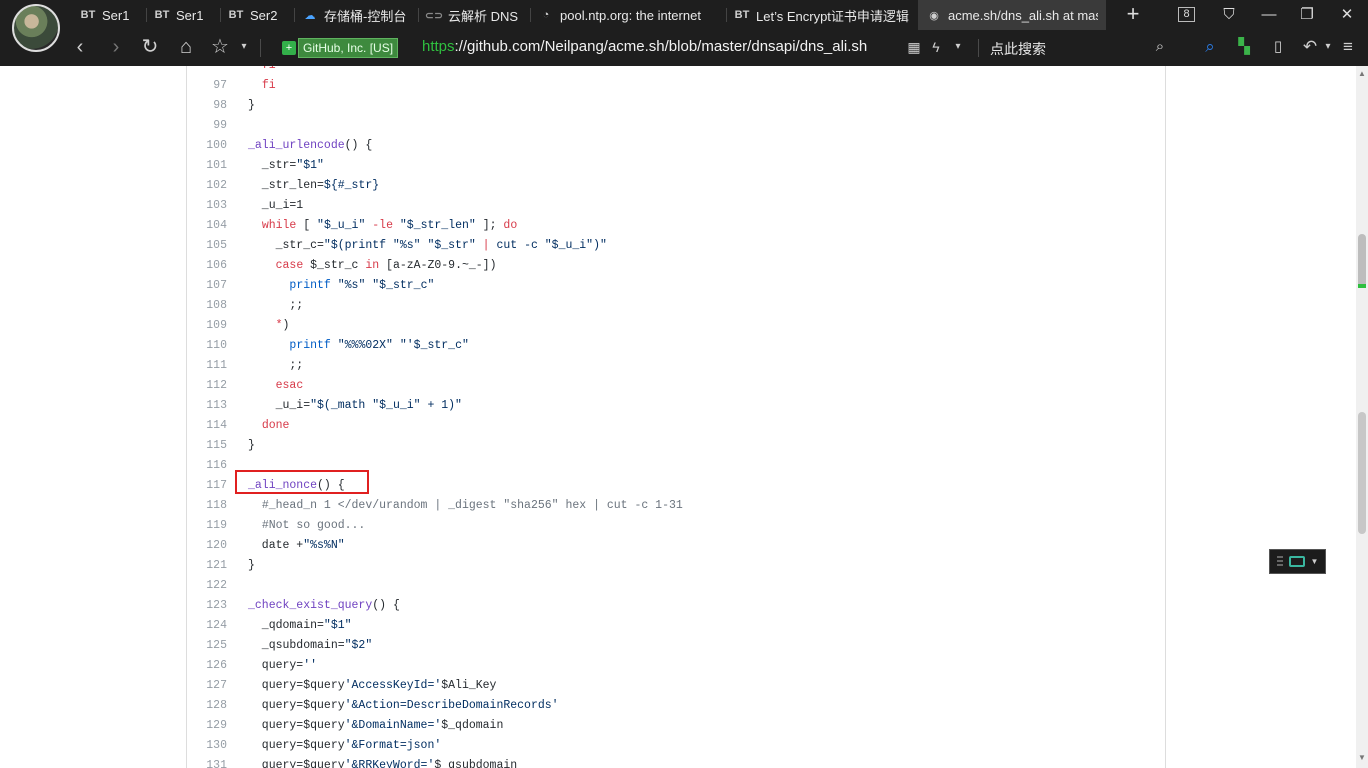 The height and width of the screenshot is (768, 1368). Describe the element at coordinates (676, 446) in the screenshot. I see `code-line: 115}` at that location.